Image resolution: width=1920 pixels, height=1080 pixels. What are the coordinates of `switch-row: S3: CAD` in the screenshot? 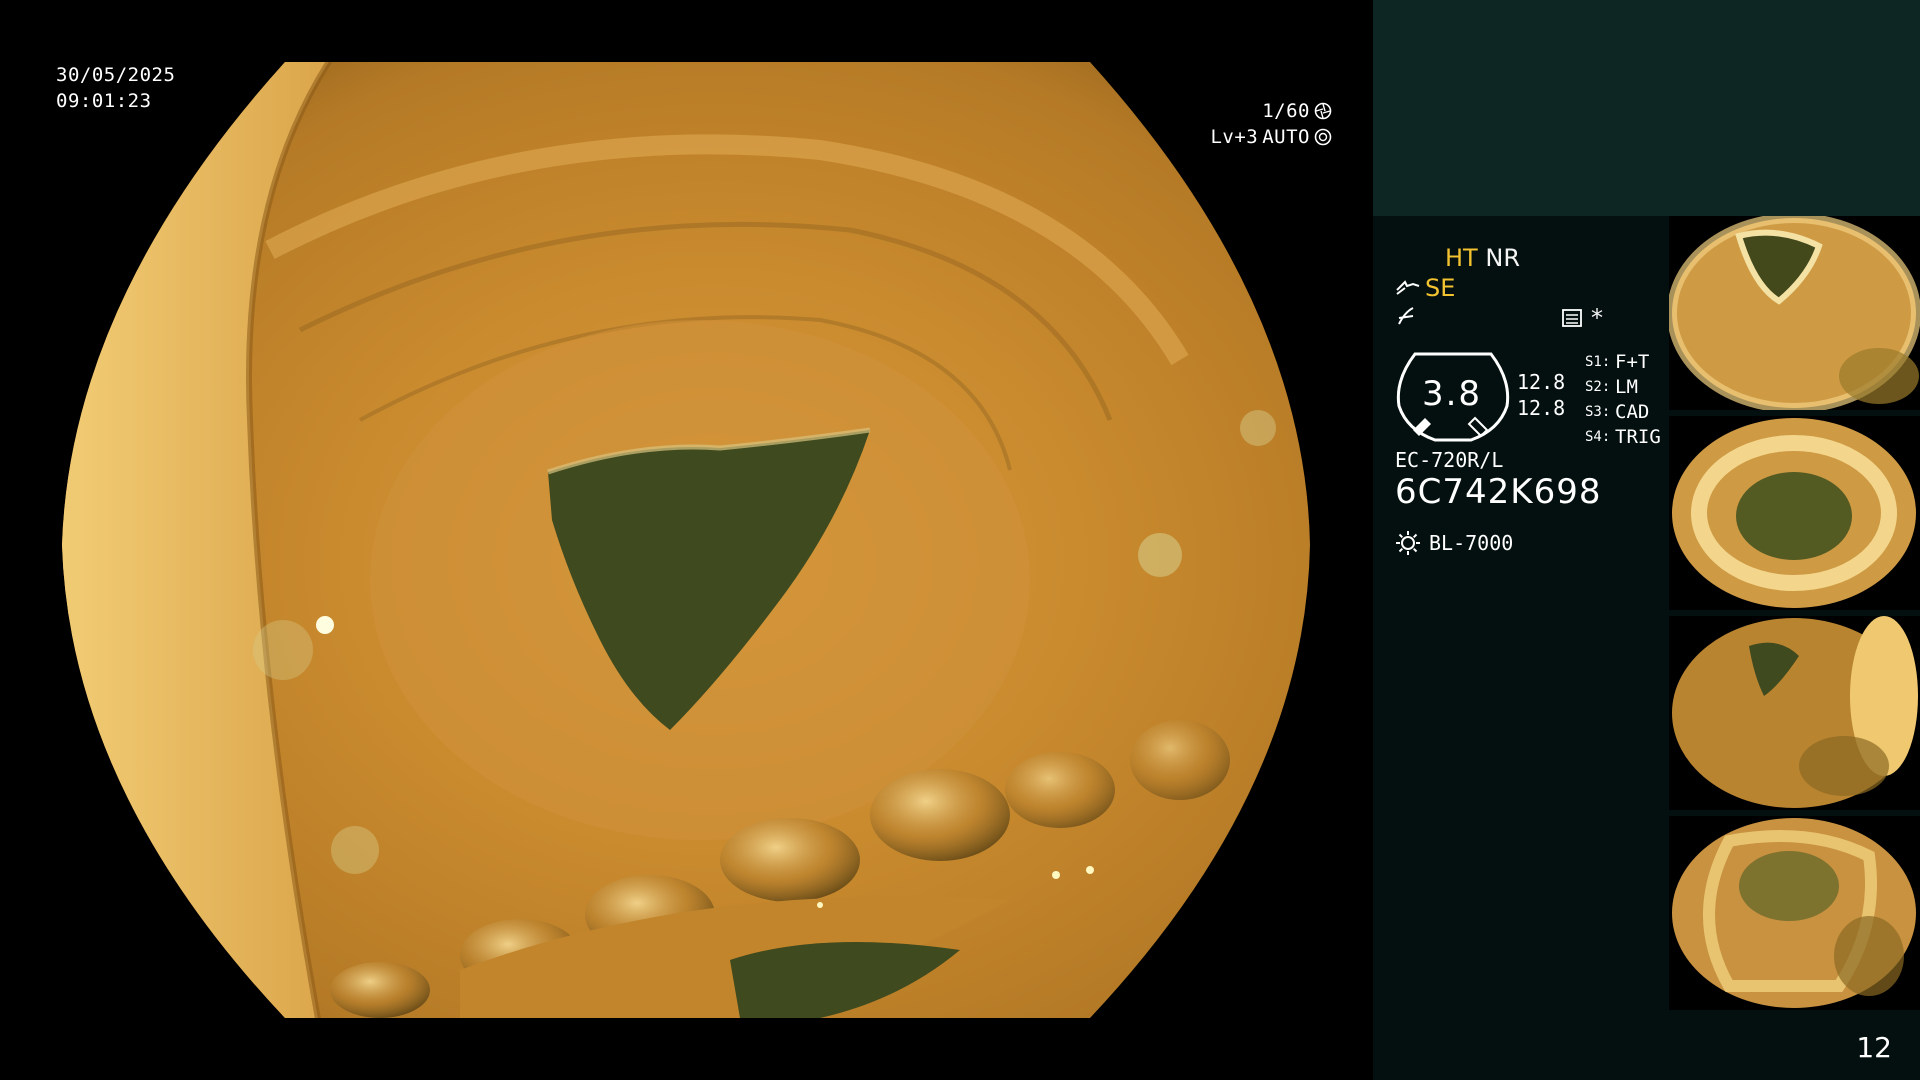 It's located at (1623, 412).